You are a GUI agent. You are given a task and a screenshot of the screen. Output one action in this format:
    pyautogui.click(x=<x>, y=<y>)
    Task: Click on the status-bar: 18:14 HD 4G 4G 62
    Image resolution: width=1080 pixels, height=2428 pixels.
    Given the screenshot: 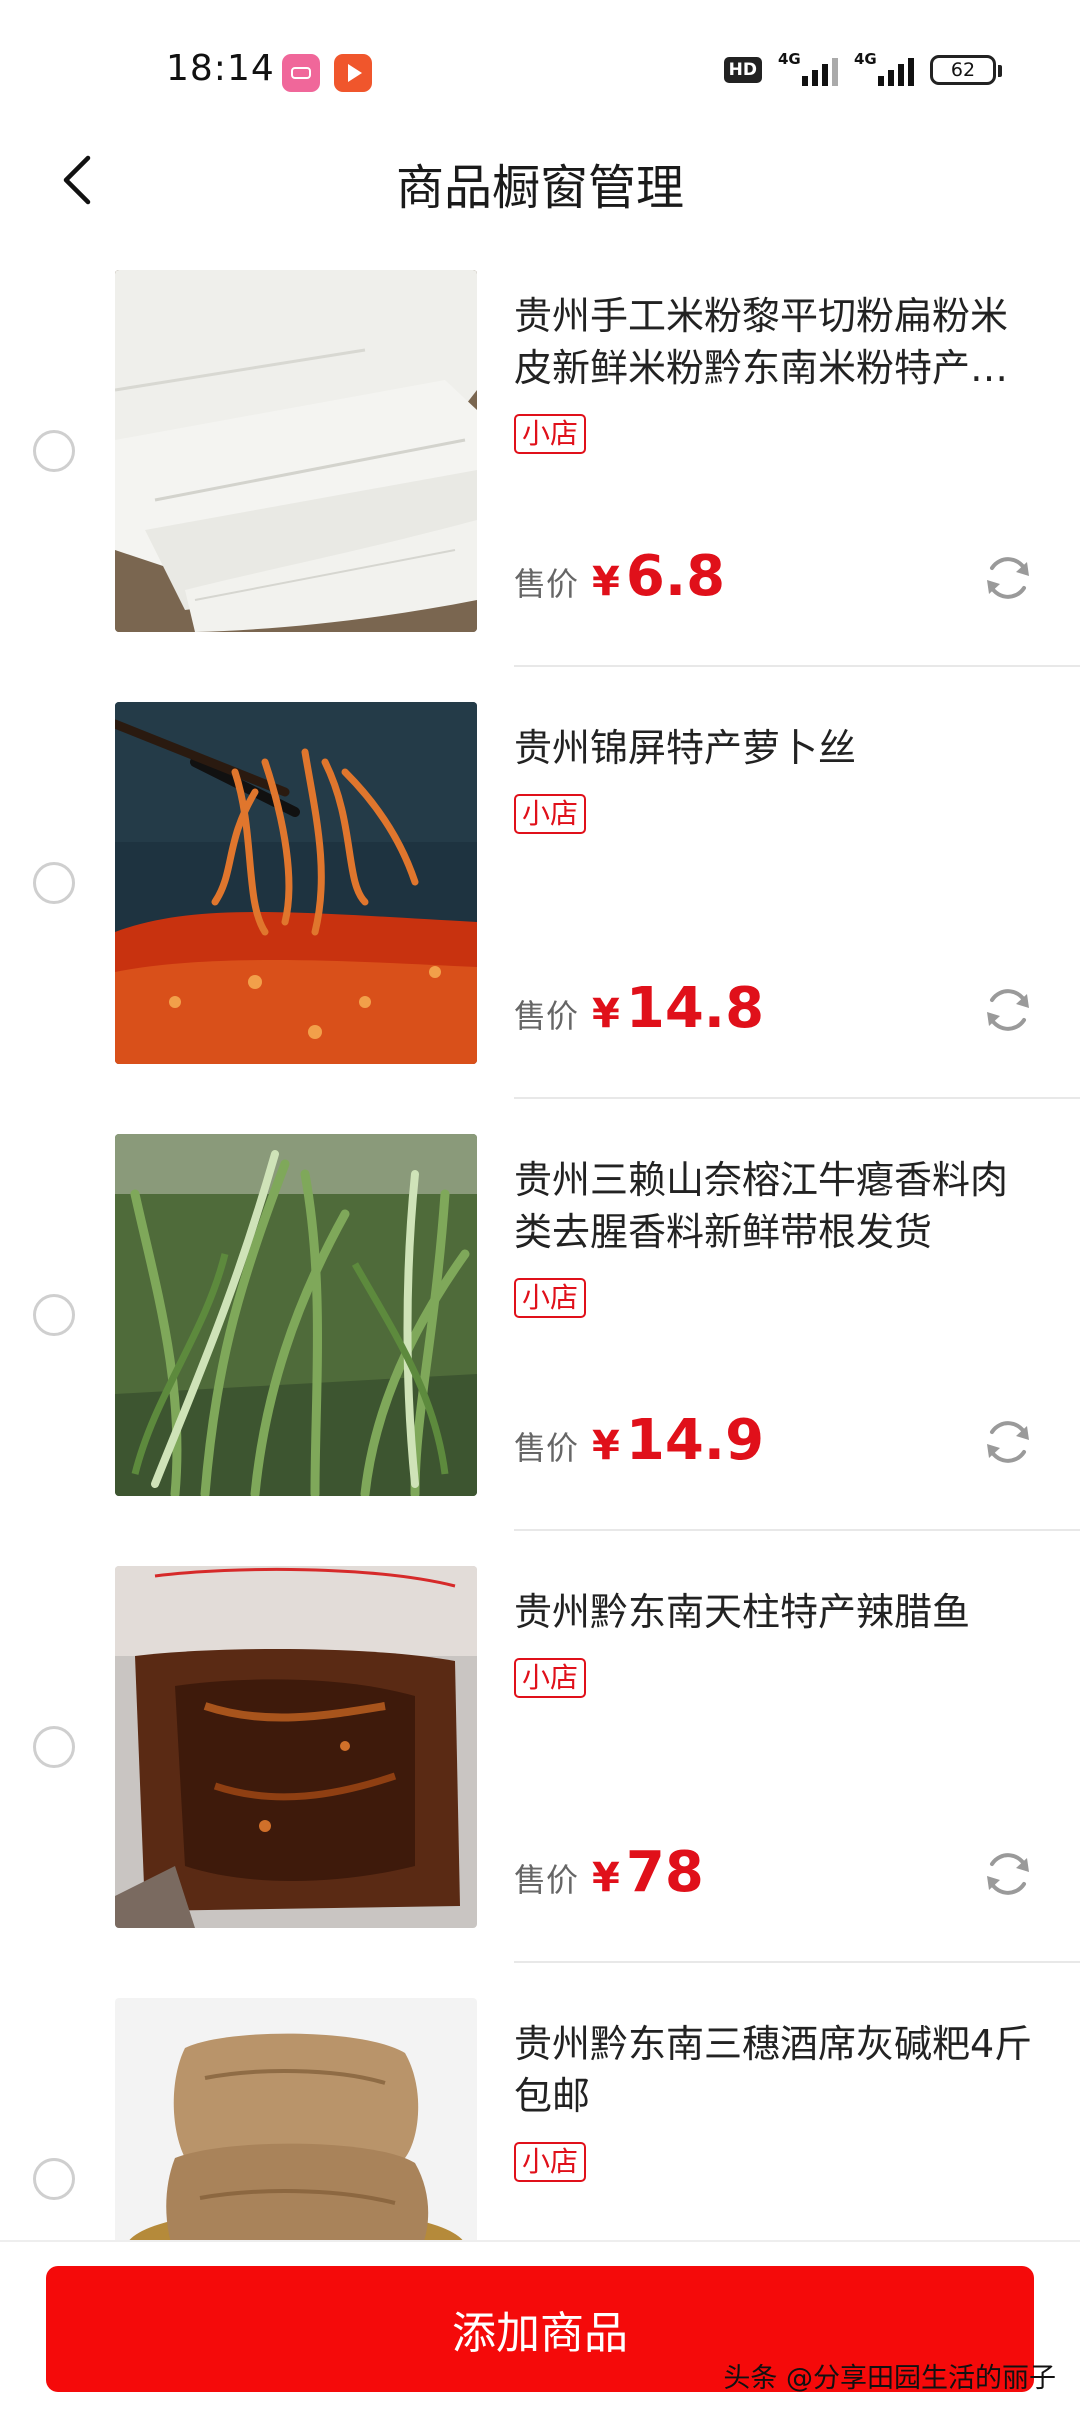 What is the action you would take?
    pyautogui.click(x=540, y=70)
    